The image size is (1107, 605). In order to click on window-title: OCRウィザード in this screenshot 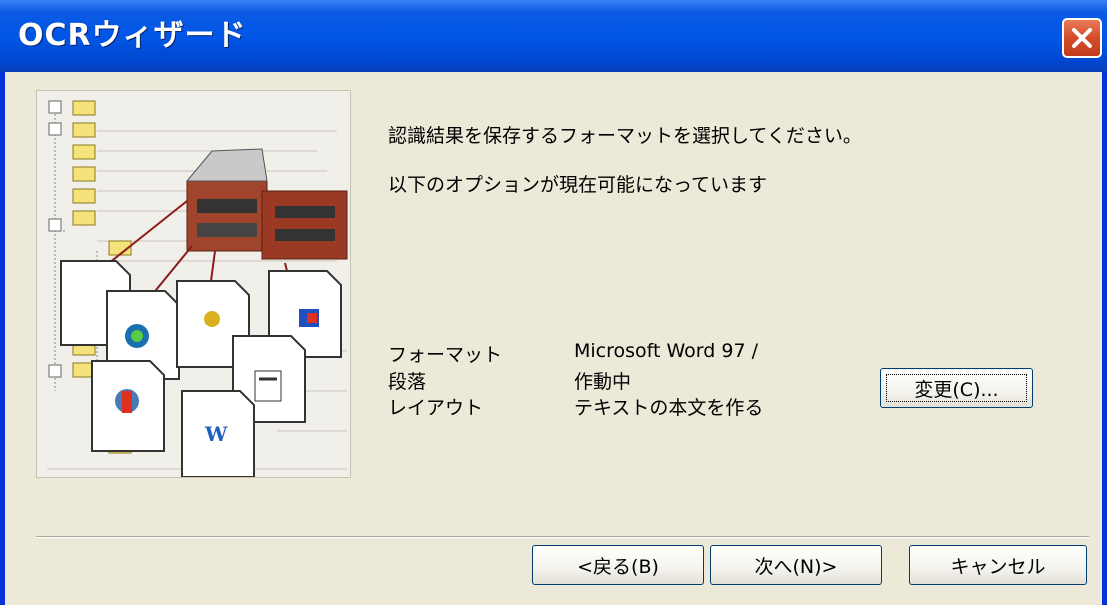, I will do `click(132, 35)`.